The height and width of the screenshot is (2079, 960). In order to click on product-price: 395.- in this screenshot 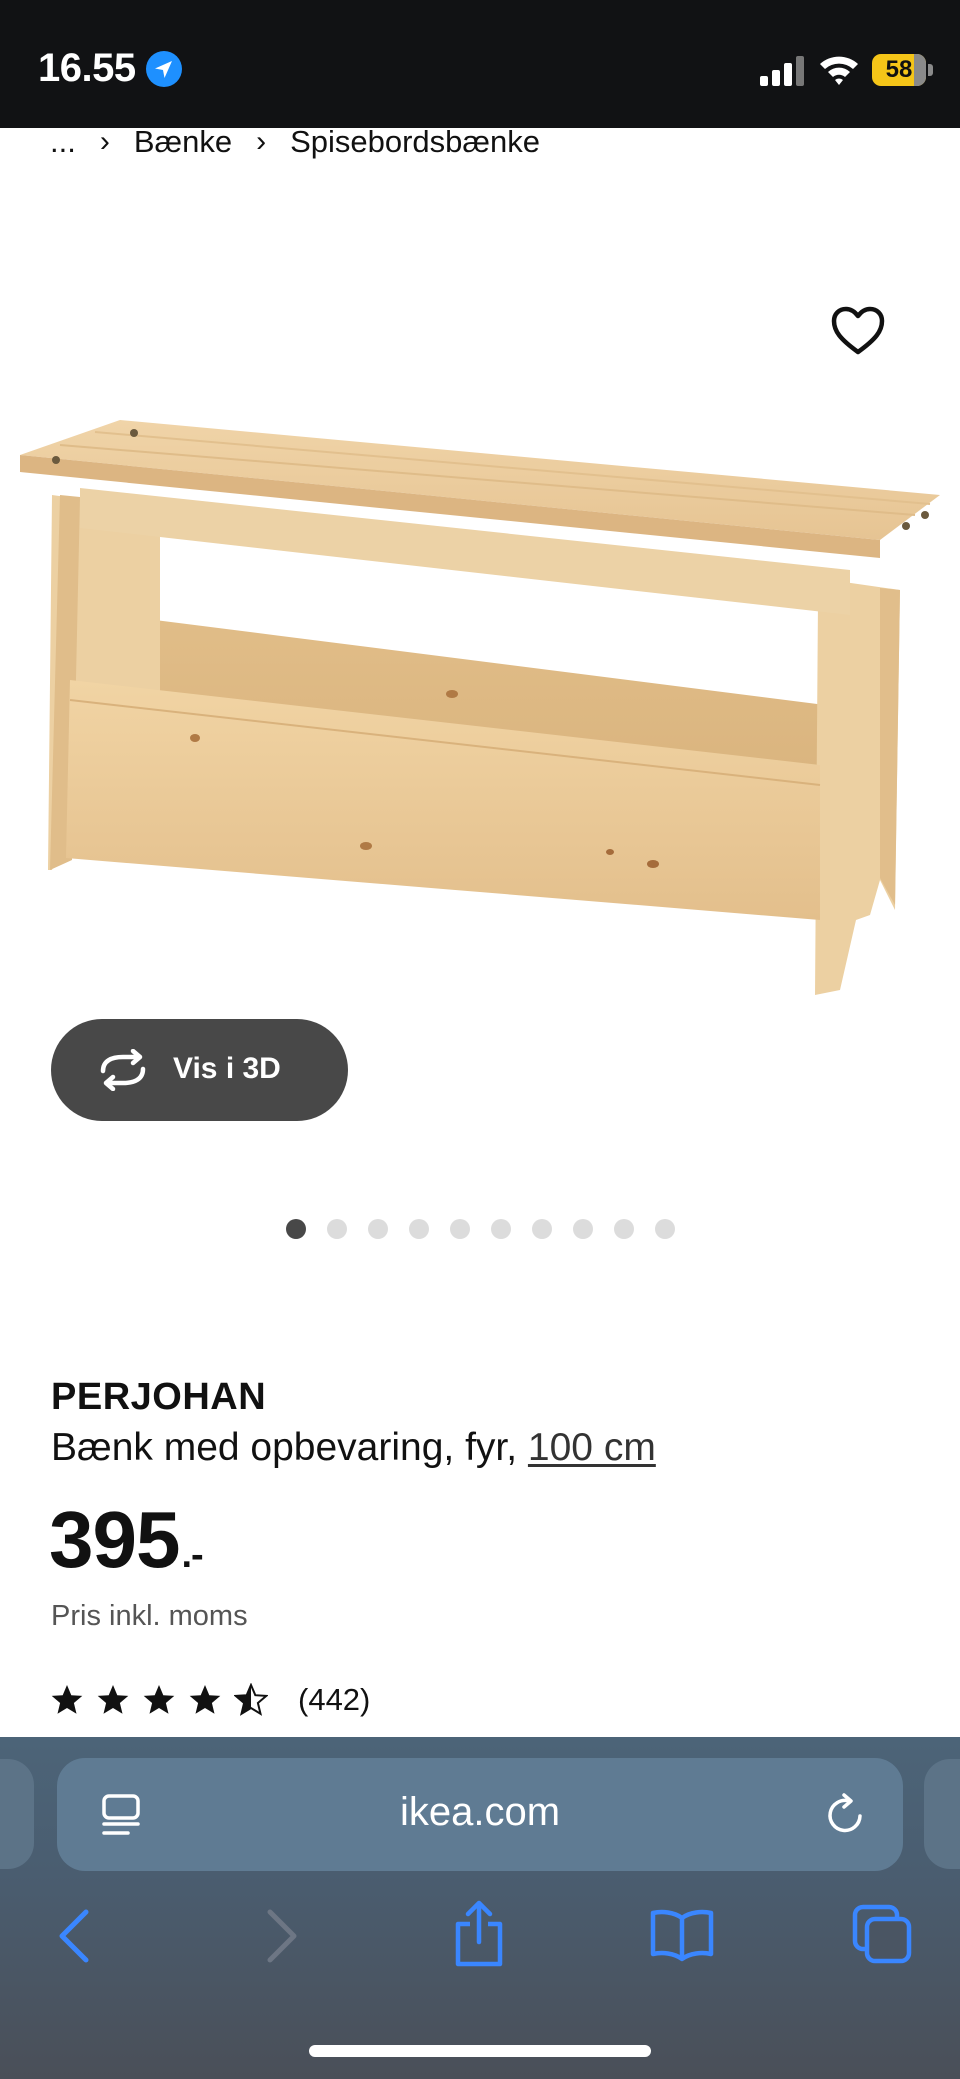, I will do `click(126, 1540)`.